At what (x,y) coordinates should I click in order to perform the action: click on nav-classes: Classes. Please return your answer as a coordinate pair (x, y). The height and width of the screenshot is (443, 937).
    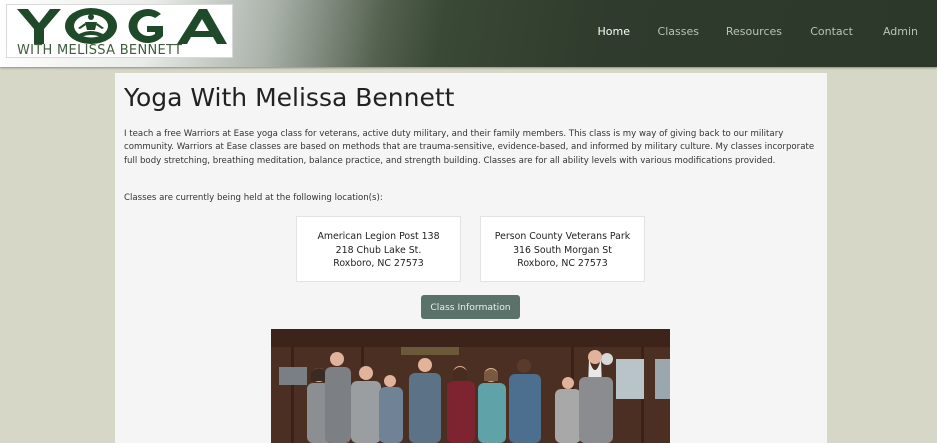
    Looking at the image, I should click on (678, 31).